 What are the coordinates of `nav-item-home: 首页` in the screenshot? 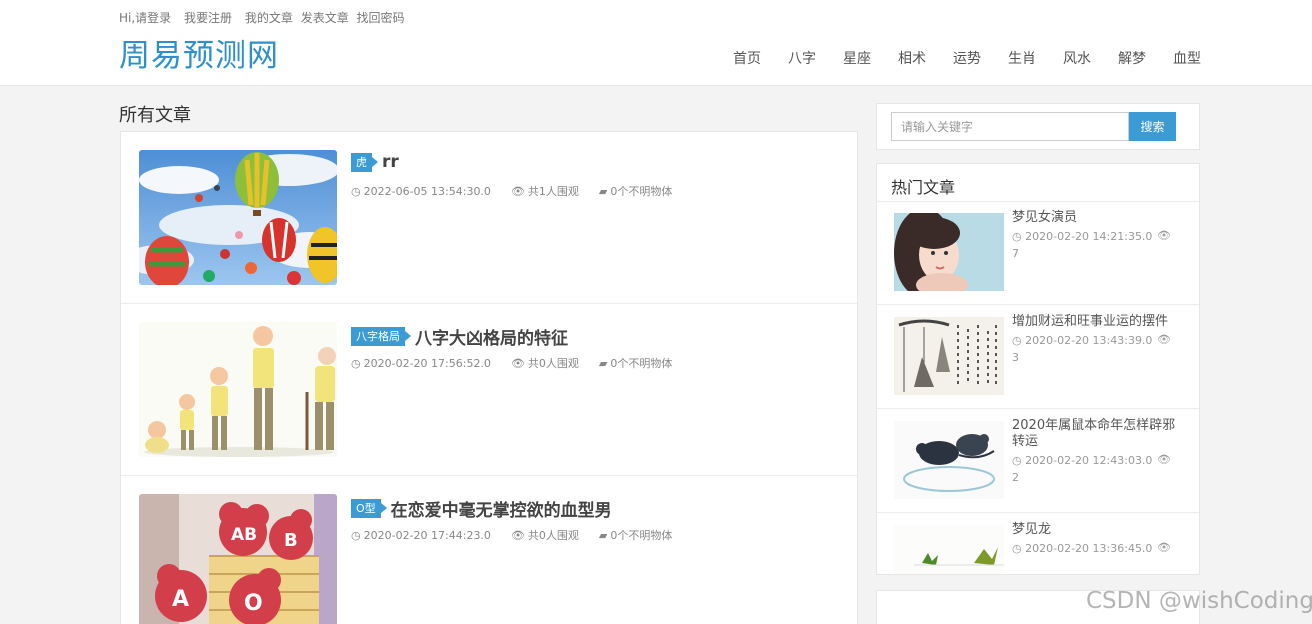 It's located at (747, 58).